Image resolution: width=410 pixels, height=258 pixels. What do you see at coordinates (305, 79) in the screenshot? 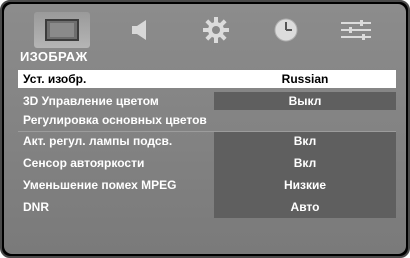
I see `row-value: Russian` at bounding box center [305, 79].